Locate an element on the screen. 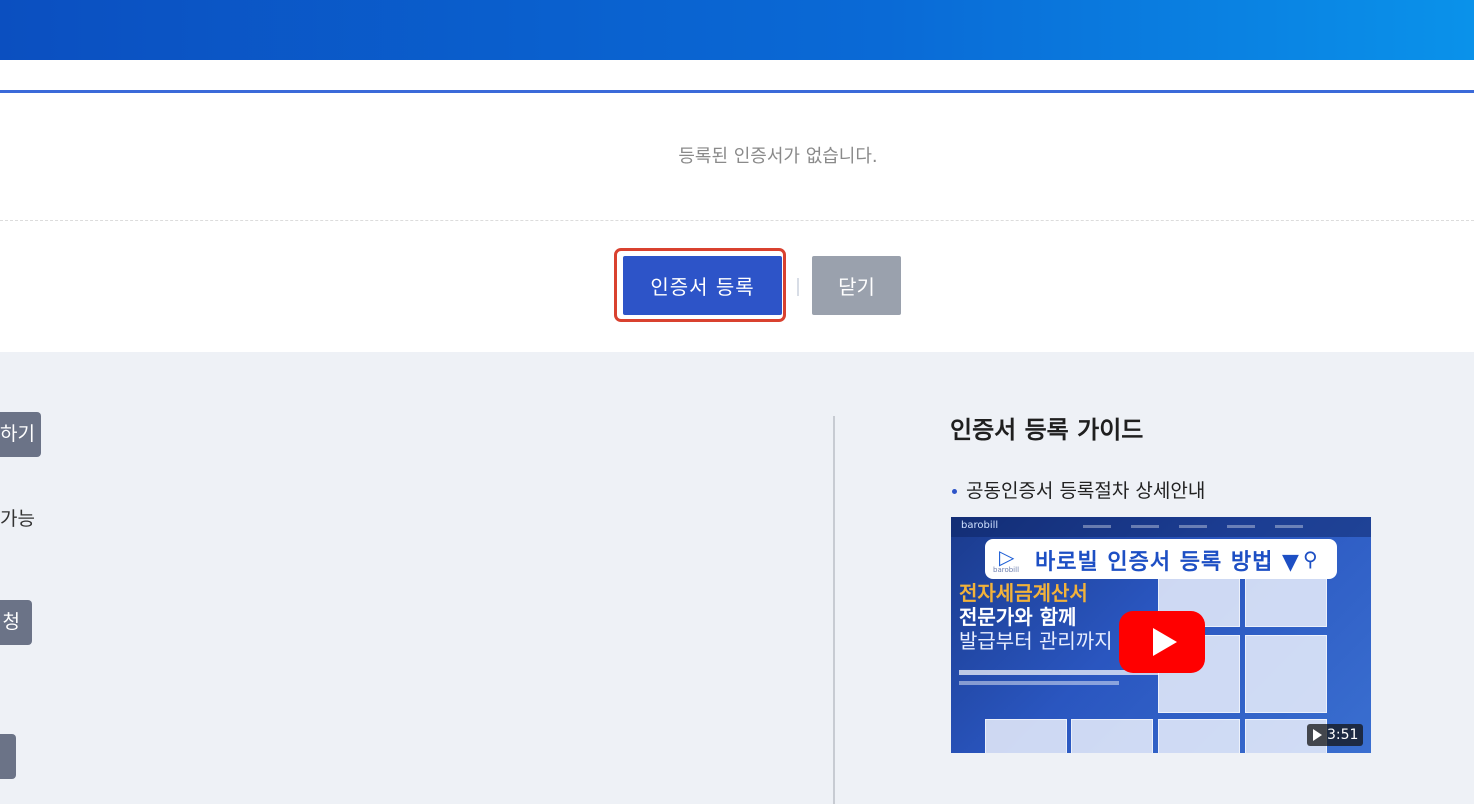 The image size is (1474, 804). button-separator is located at coordinates (798, 287).